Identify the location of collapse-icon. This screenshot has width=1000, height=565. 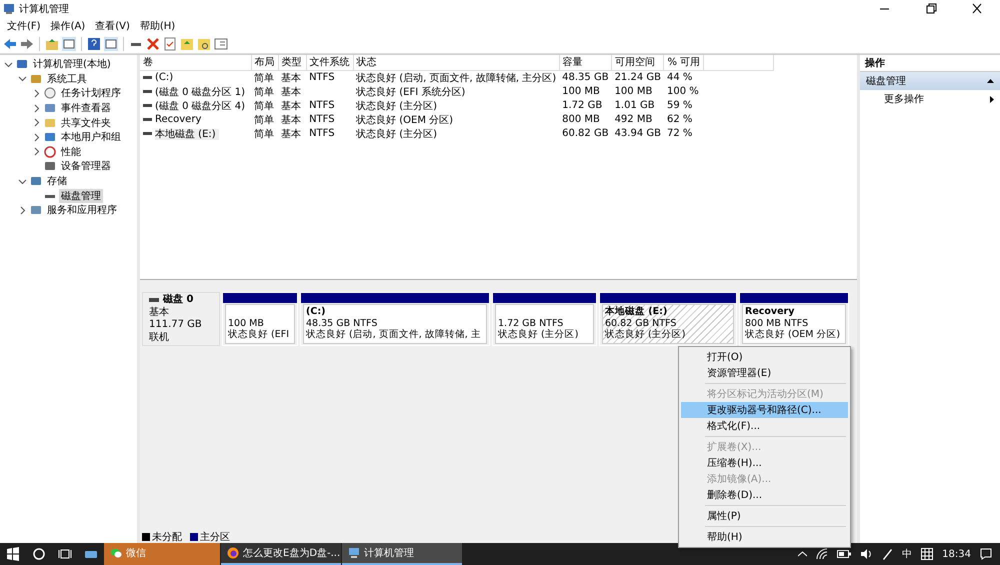
(990, 81).